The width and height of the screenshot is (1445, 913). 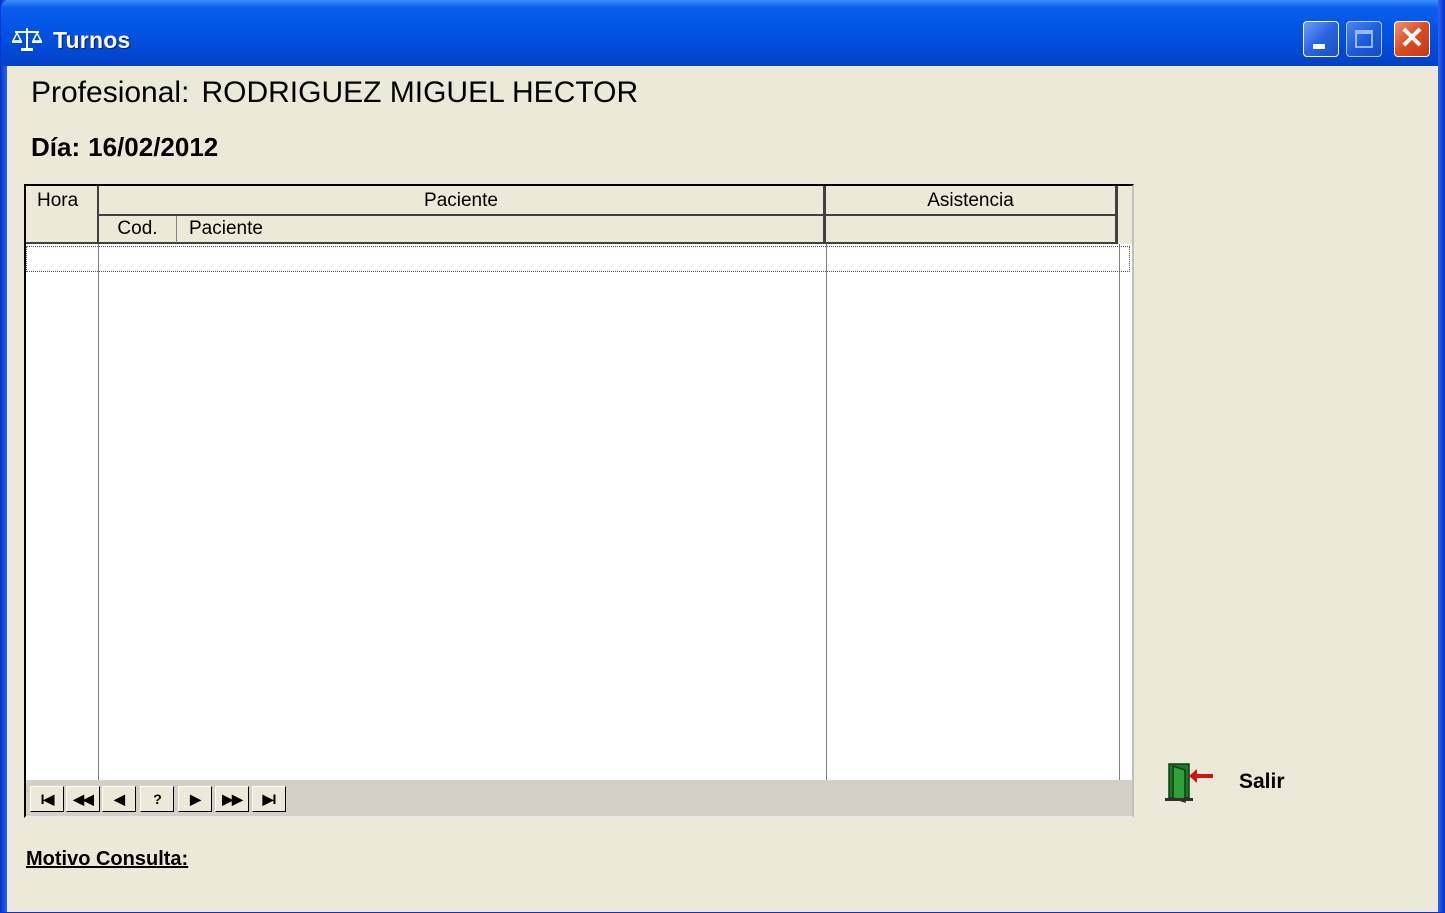 What do you see at coordinates (56, 147) in the screenshot?
I see `dia-label: Día:` at bounding box center [56, 147].